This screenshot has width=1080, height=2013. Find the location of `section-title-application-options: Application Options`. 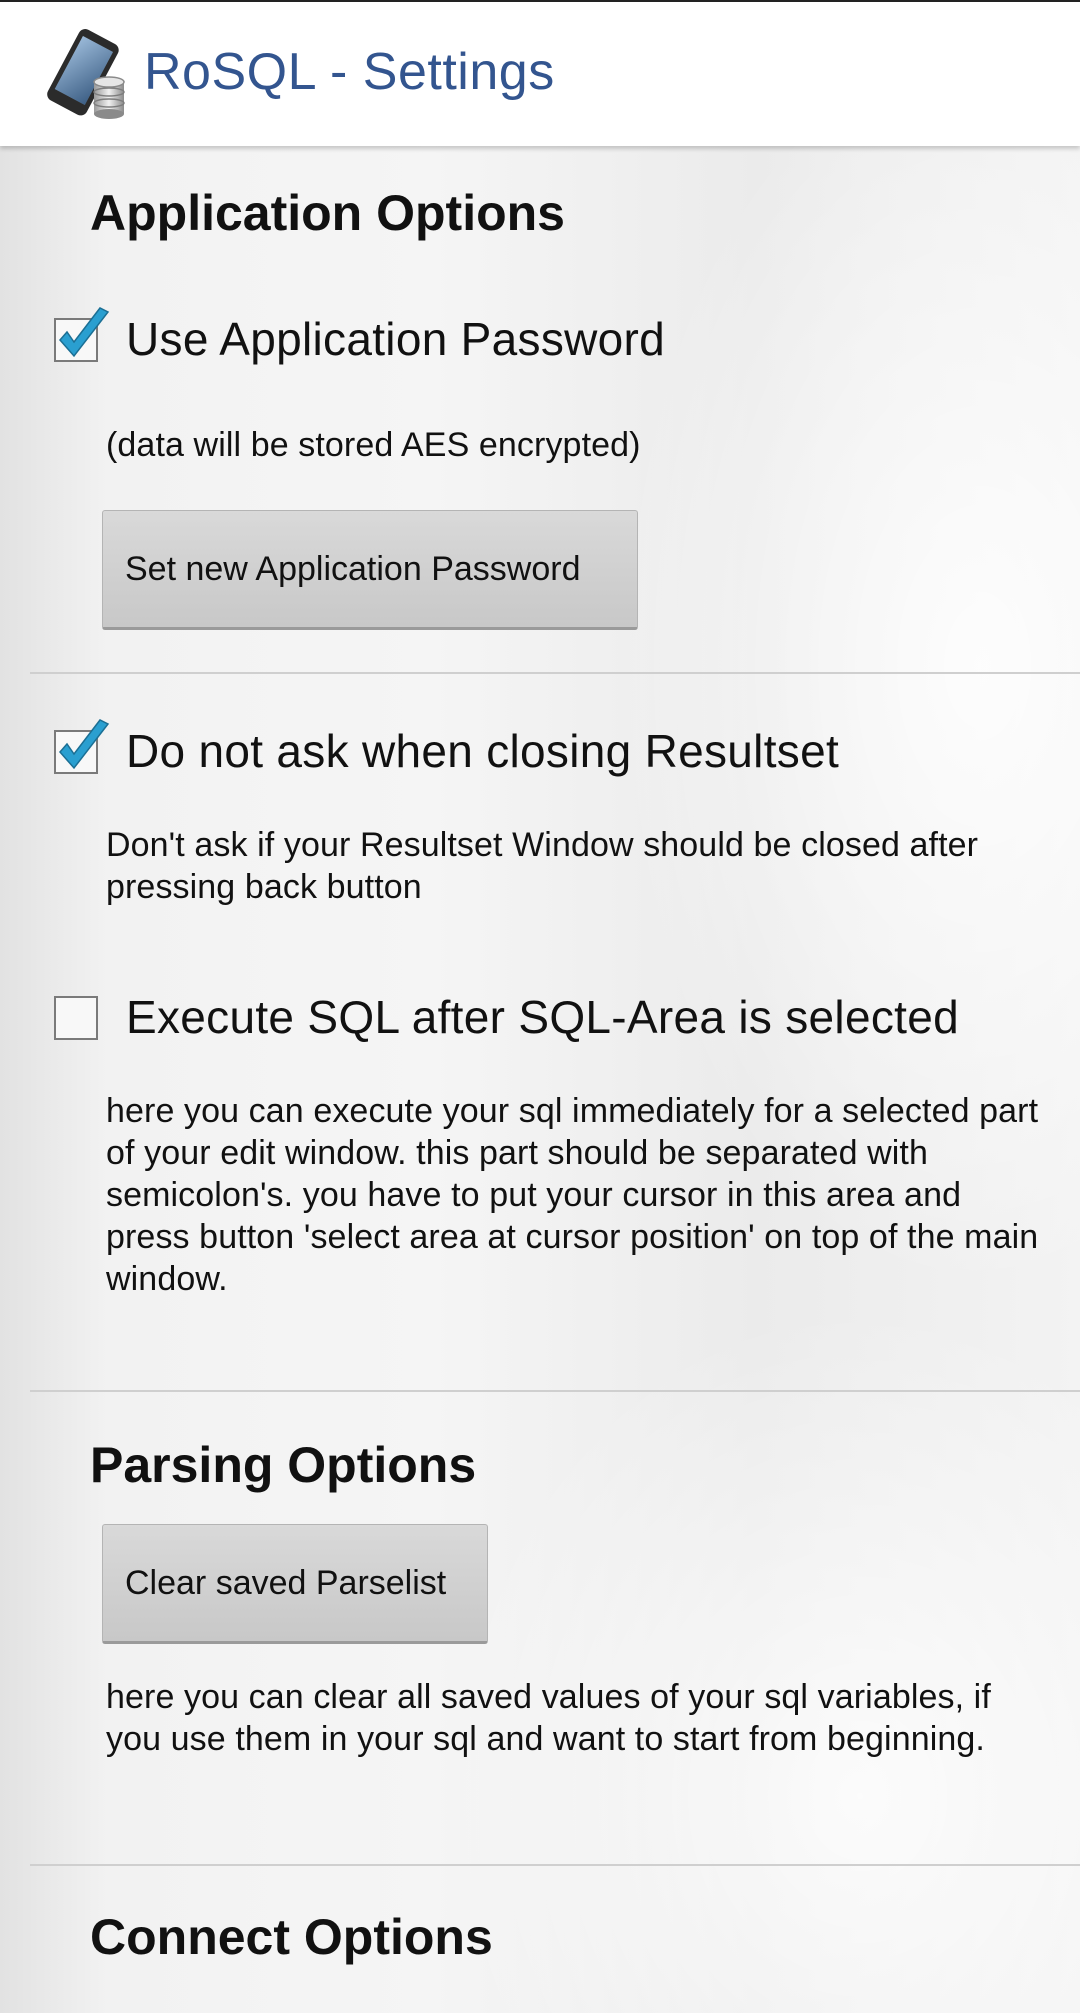

section-title-application-options: Application Options is located at coordinates (327, 213).